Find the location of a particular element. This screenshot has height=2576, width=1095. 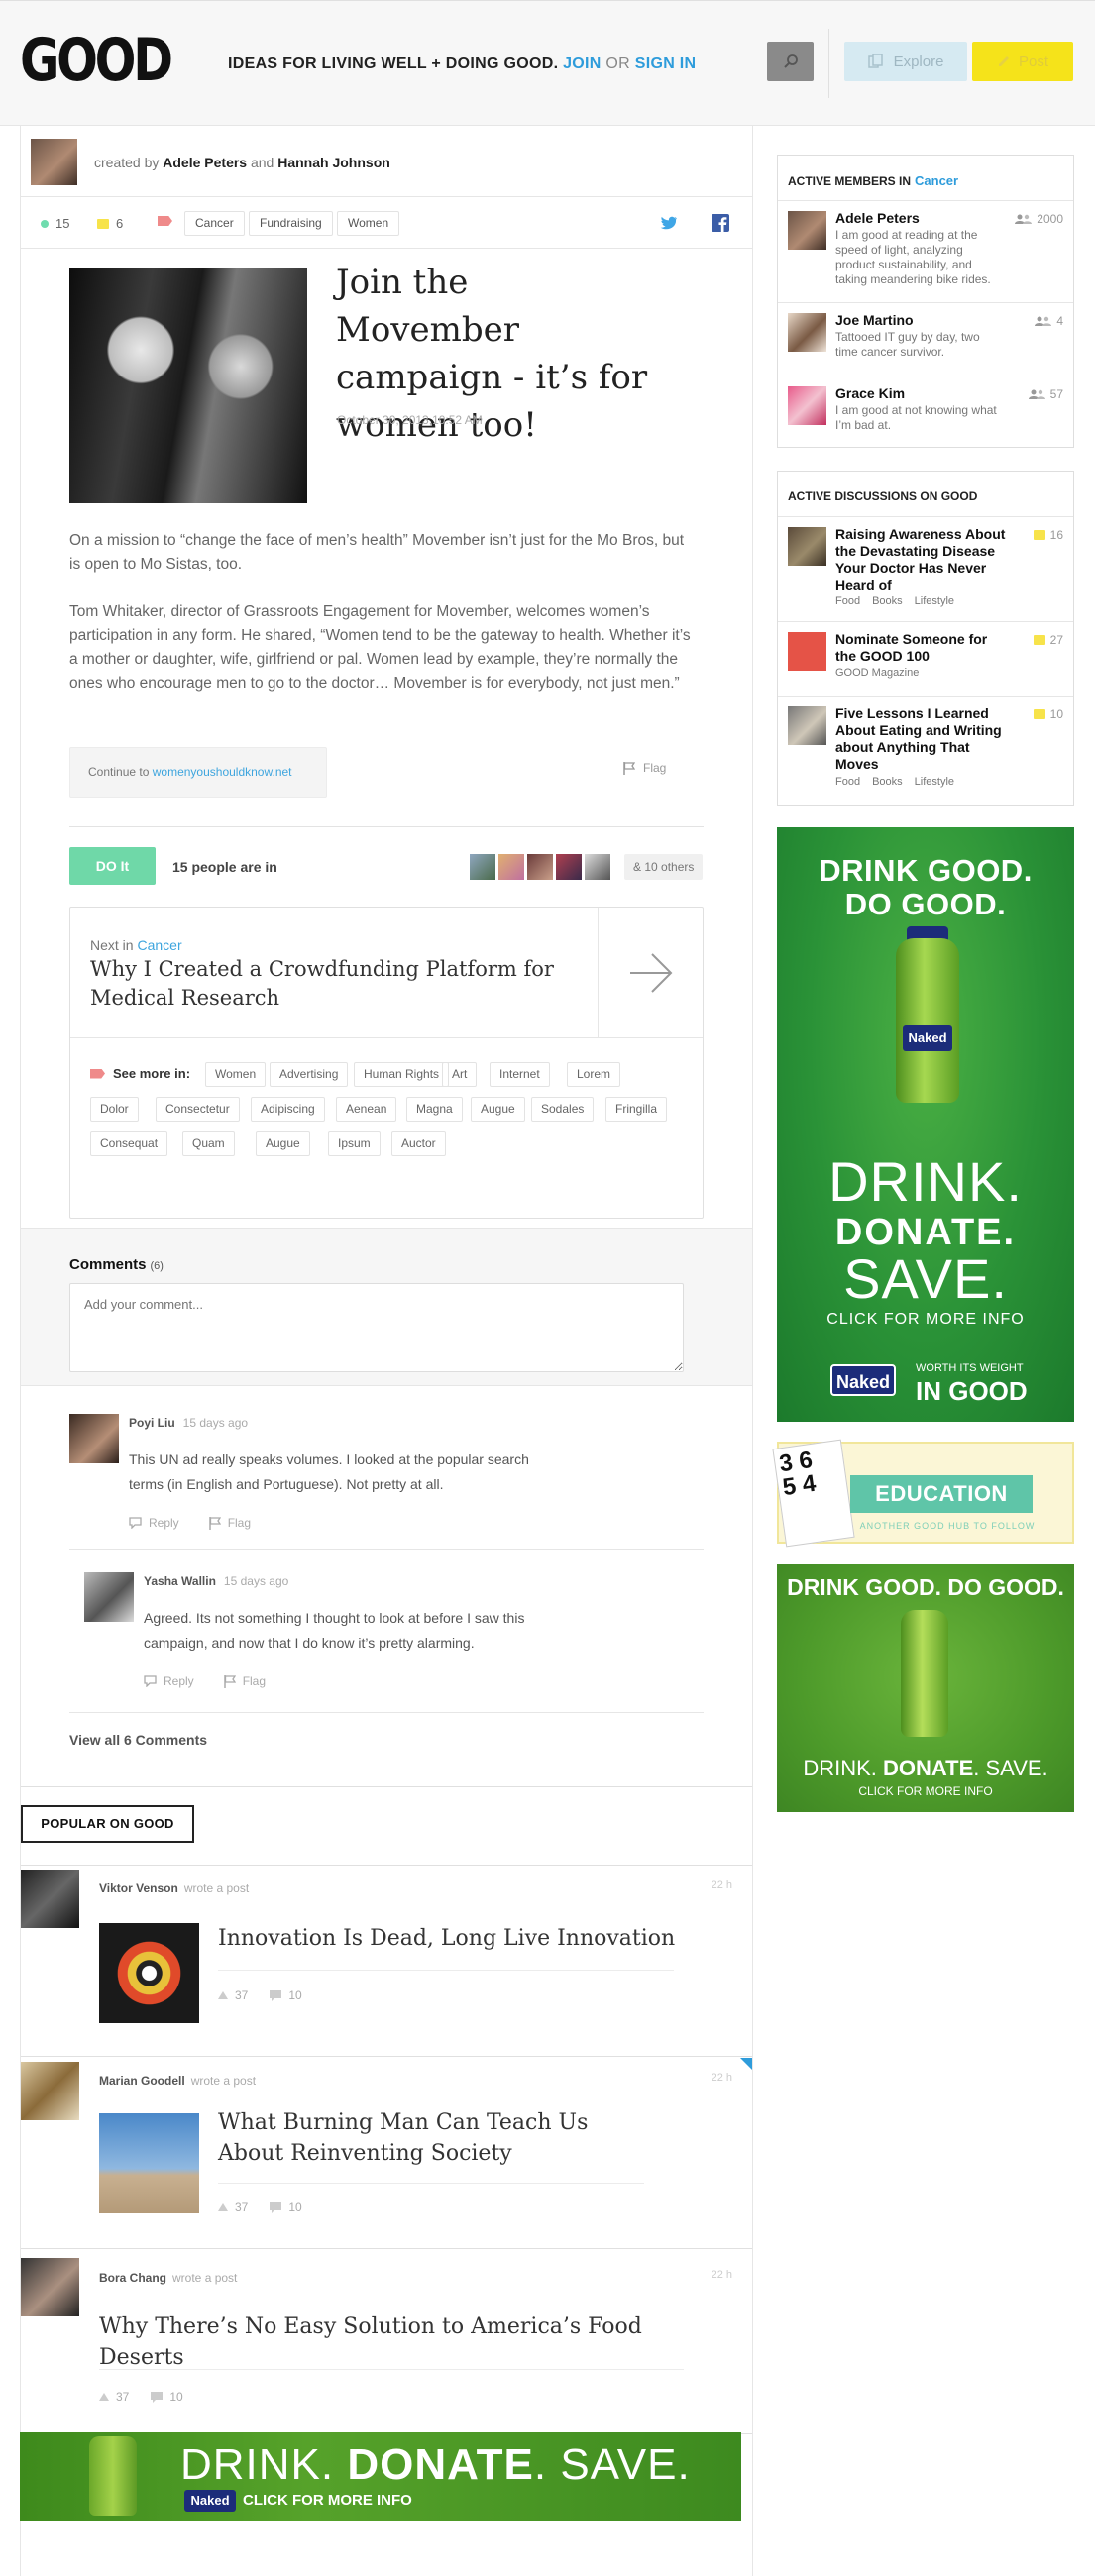

member-name: Grace Kim is located at coordinates (924, 393).